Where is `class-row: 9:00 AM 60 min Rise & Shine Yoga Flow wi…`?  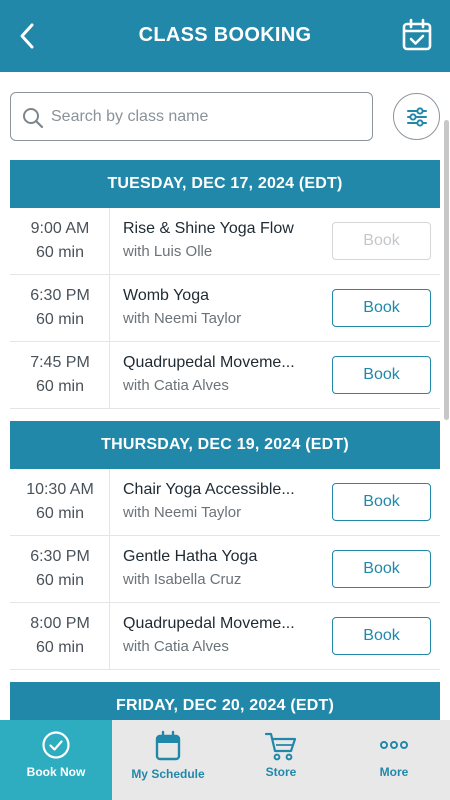
class-row: 9:00 AM 60 min Rise & Shine Yoga Flow wi… is located at coordinates (225, 241).